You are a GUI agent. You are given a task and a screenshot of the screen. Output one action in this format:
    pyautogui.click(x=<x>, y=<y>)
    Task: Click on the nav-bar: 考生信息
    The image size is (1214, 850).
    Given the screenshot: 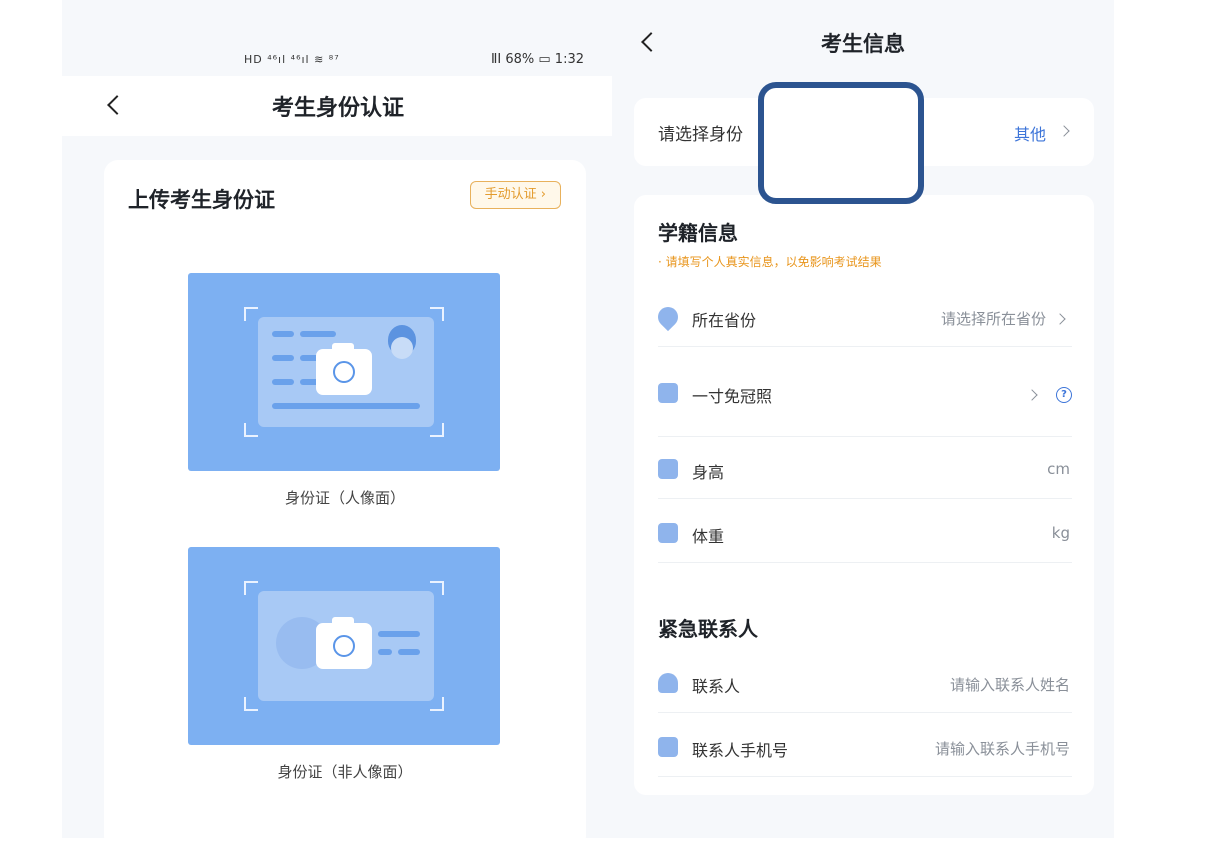 What is the action you would take?
    pyautogui.click(x=863, y=43)
    